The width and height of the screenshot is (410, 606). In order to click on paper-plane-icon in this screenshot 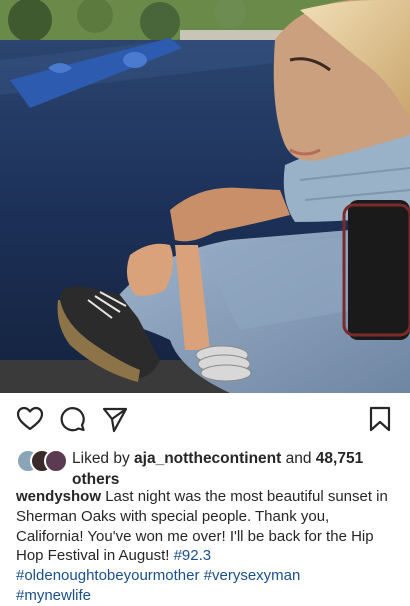, I will do `click(115, 420)`.